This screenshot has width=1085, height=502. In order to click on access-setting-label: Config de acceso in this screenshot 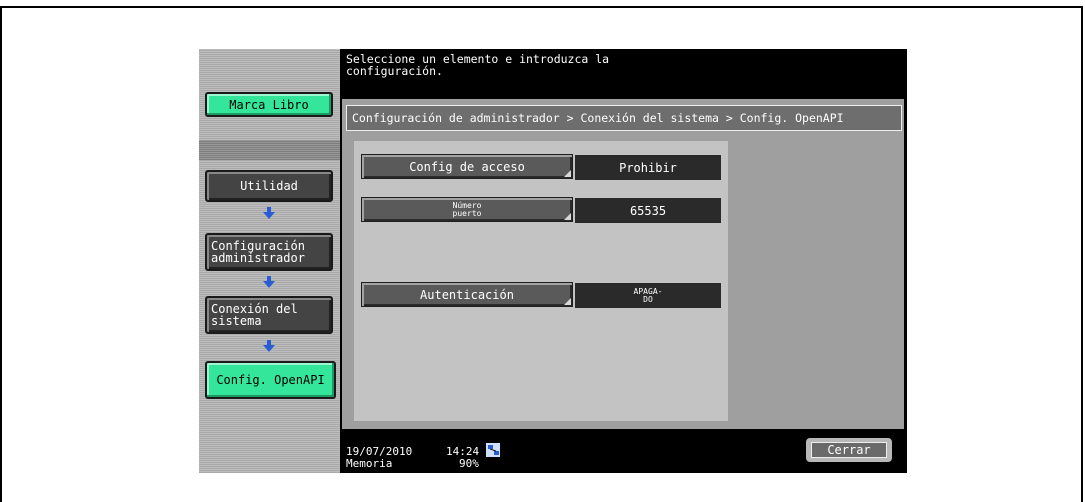, I will do `click(467, 166)`.